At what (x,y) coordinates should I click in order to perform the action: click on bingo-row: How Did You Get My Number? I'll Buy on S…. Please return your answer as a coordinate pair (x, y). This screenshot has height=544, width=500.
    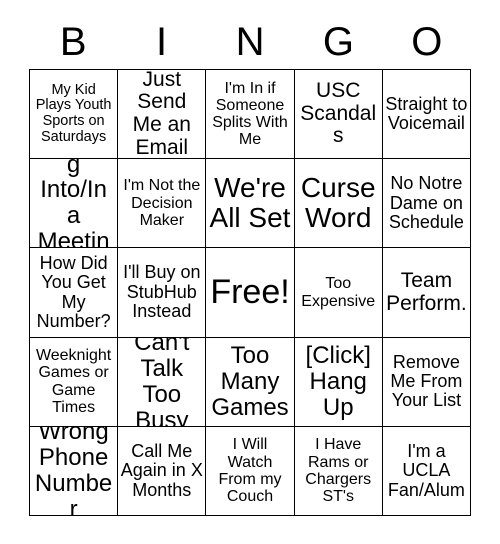
    Looking at the image, I should click on (251, 293).